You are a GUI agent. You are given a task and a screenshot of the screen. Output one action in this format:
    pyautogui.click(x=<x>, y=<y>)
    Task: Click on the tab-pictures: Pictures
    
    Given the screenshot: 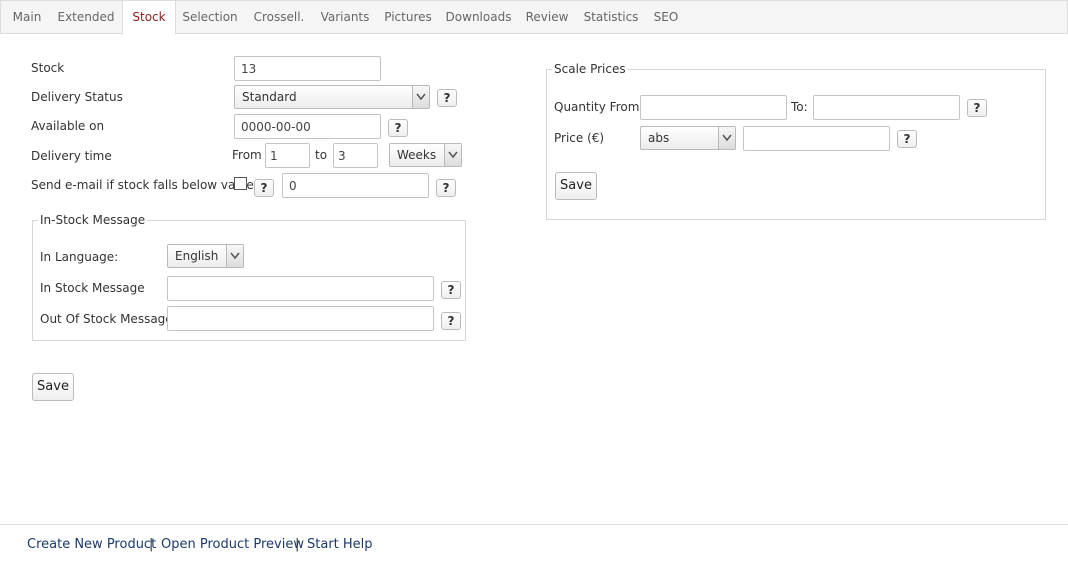 What is the action you would take?
    pyautogui.click(x=408, y=17)
    